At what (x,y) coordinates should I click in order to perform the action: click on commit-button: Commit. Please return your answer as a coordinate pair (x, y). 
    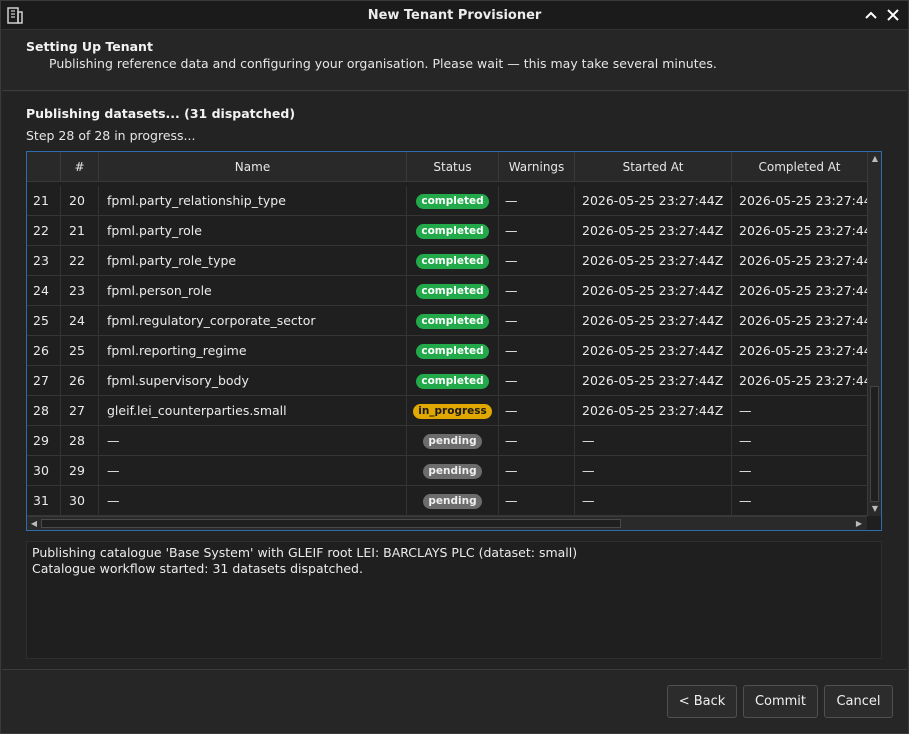
    Looking at the image, I should click on (780, 701).